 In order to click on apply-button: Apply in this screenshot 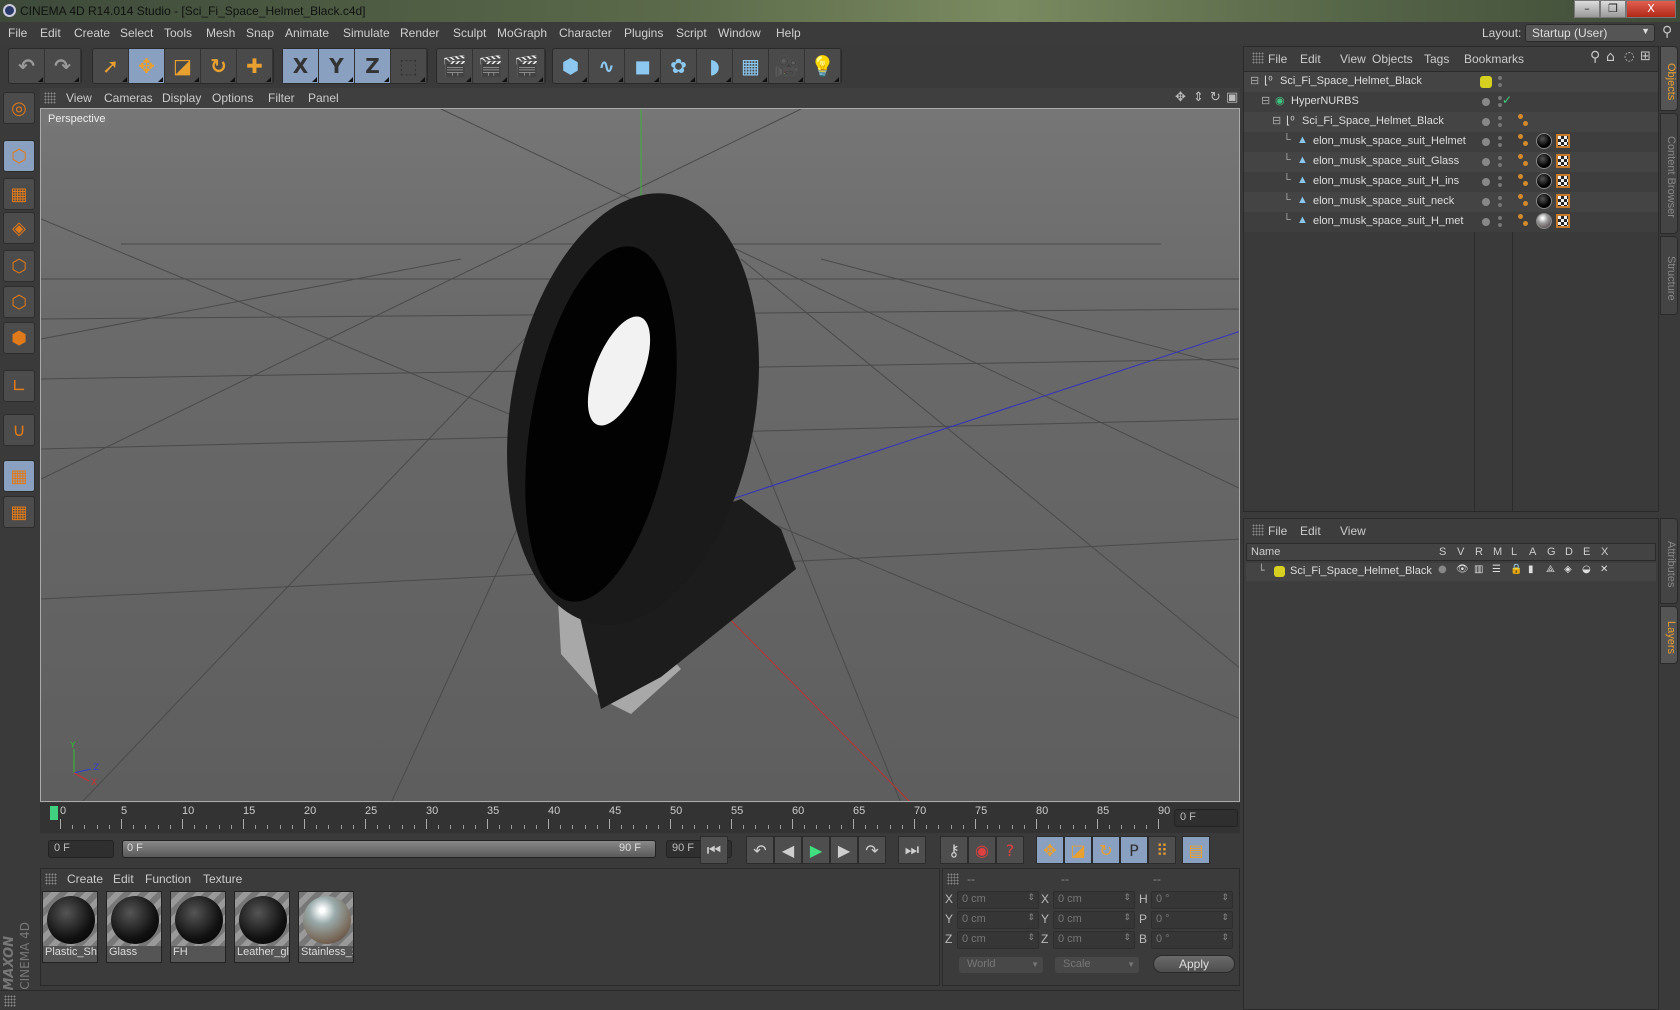, I will do `click(1194, 964)`.